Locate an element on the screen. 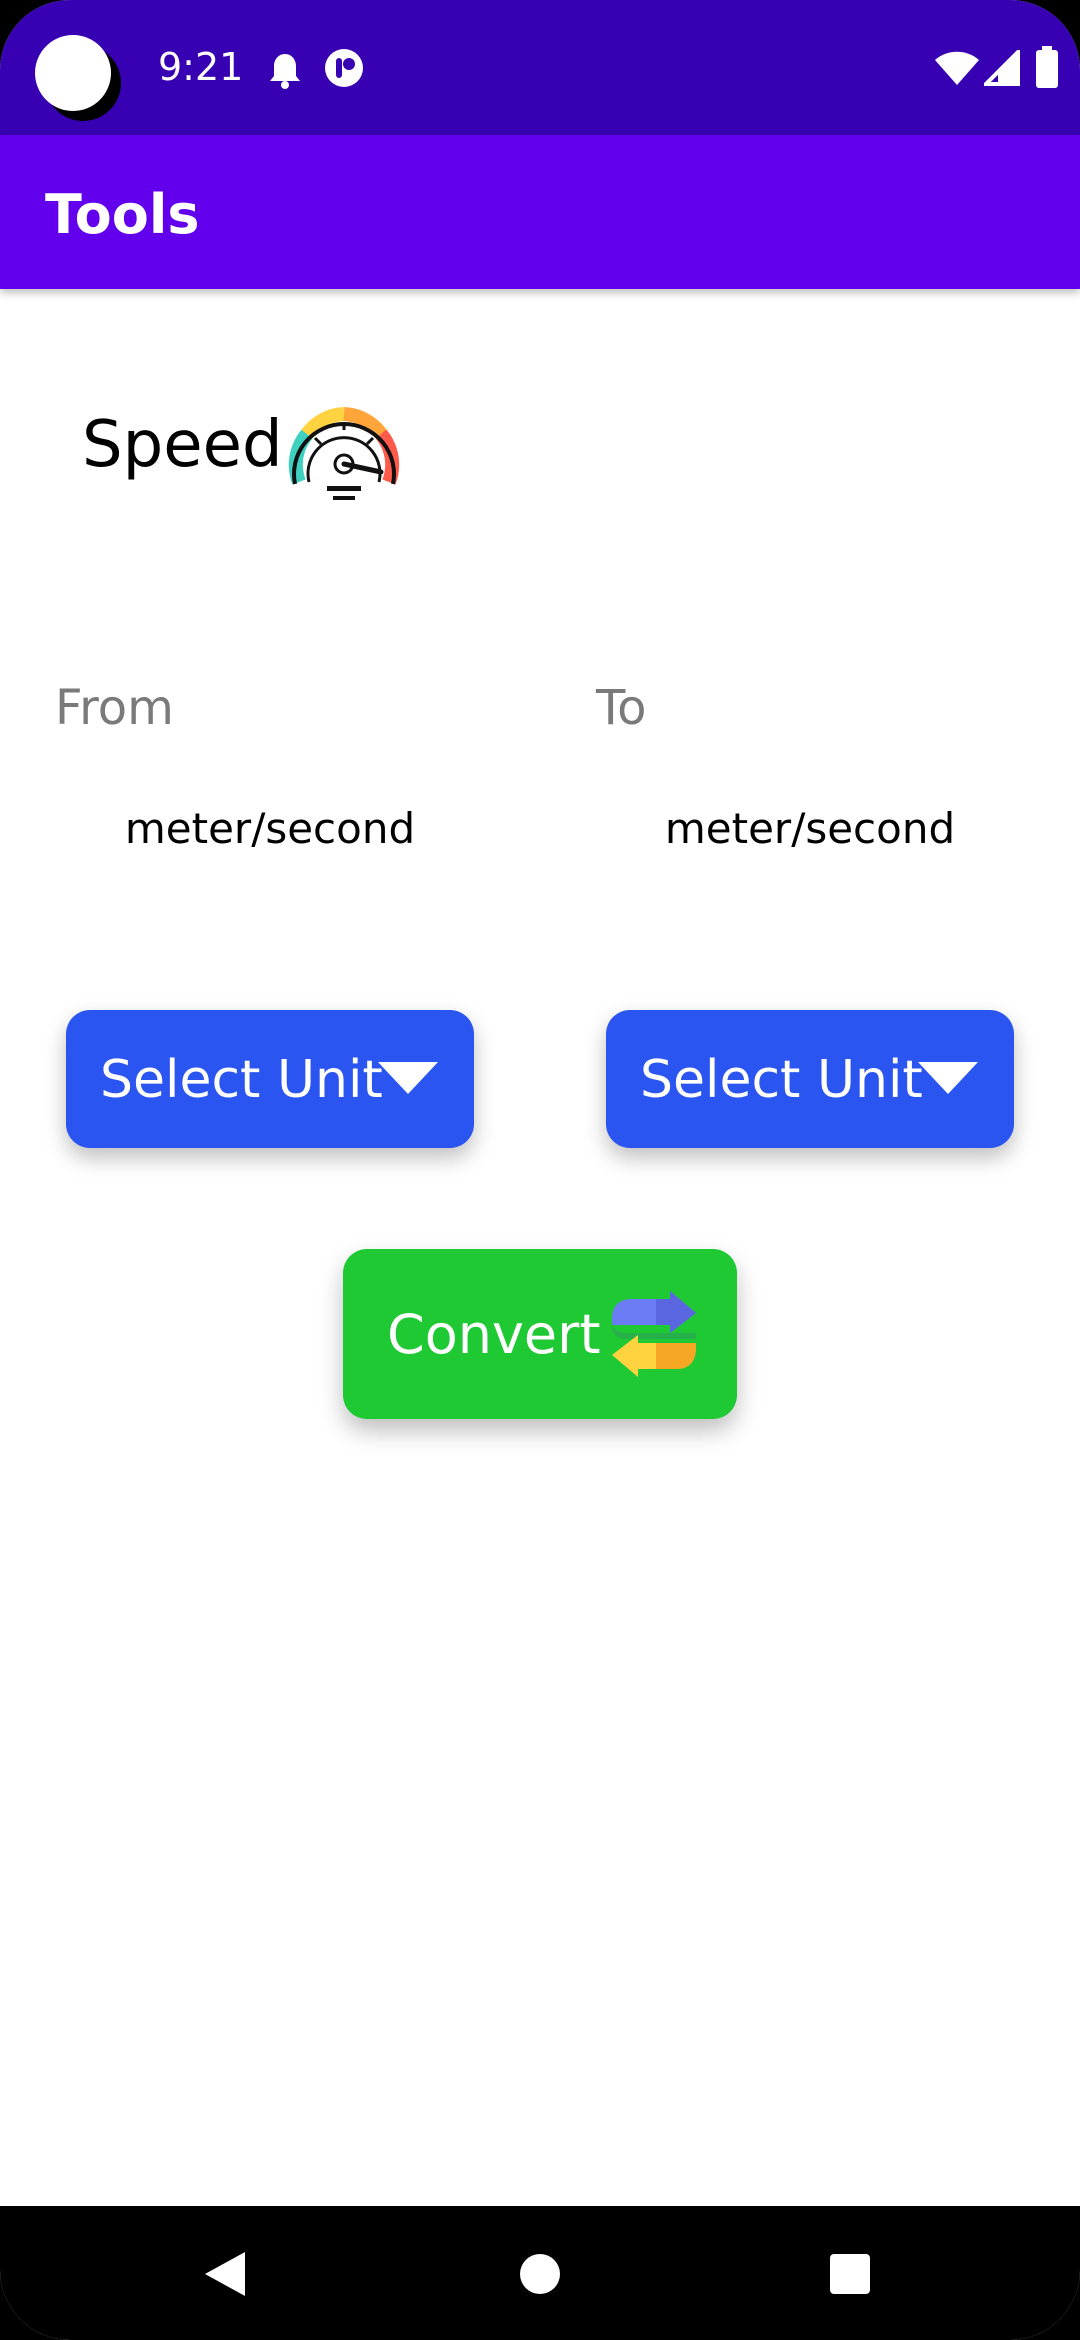 Image resolution: width=1080 pixels, height=2340 pixels. status-bar: 9:21 is located at coordinates (540, 67).